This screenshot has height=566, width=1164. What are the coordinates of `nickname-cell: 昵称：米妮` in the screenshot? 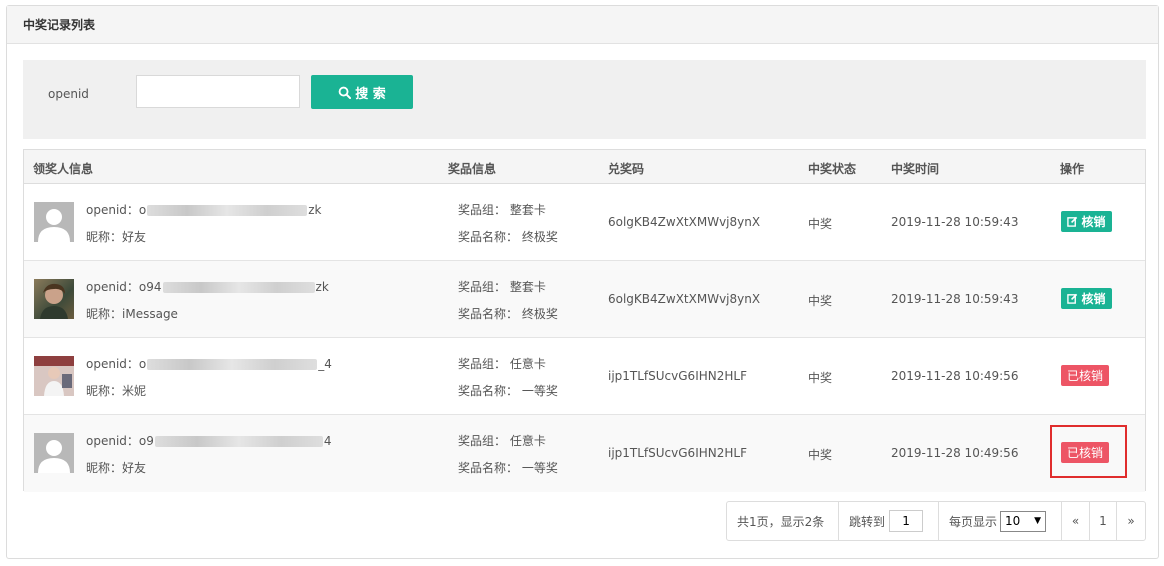 It's located at (116, 390).